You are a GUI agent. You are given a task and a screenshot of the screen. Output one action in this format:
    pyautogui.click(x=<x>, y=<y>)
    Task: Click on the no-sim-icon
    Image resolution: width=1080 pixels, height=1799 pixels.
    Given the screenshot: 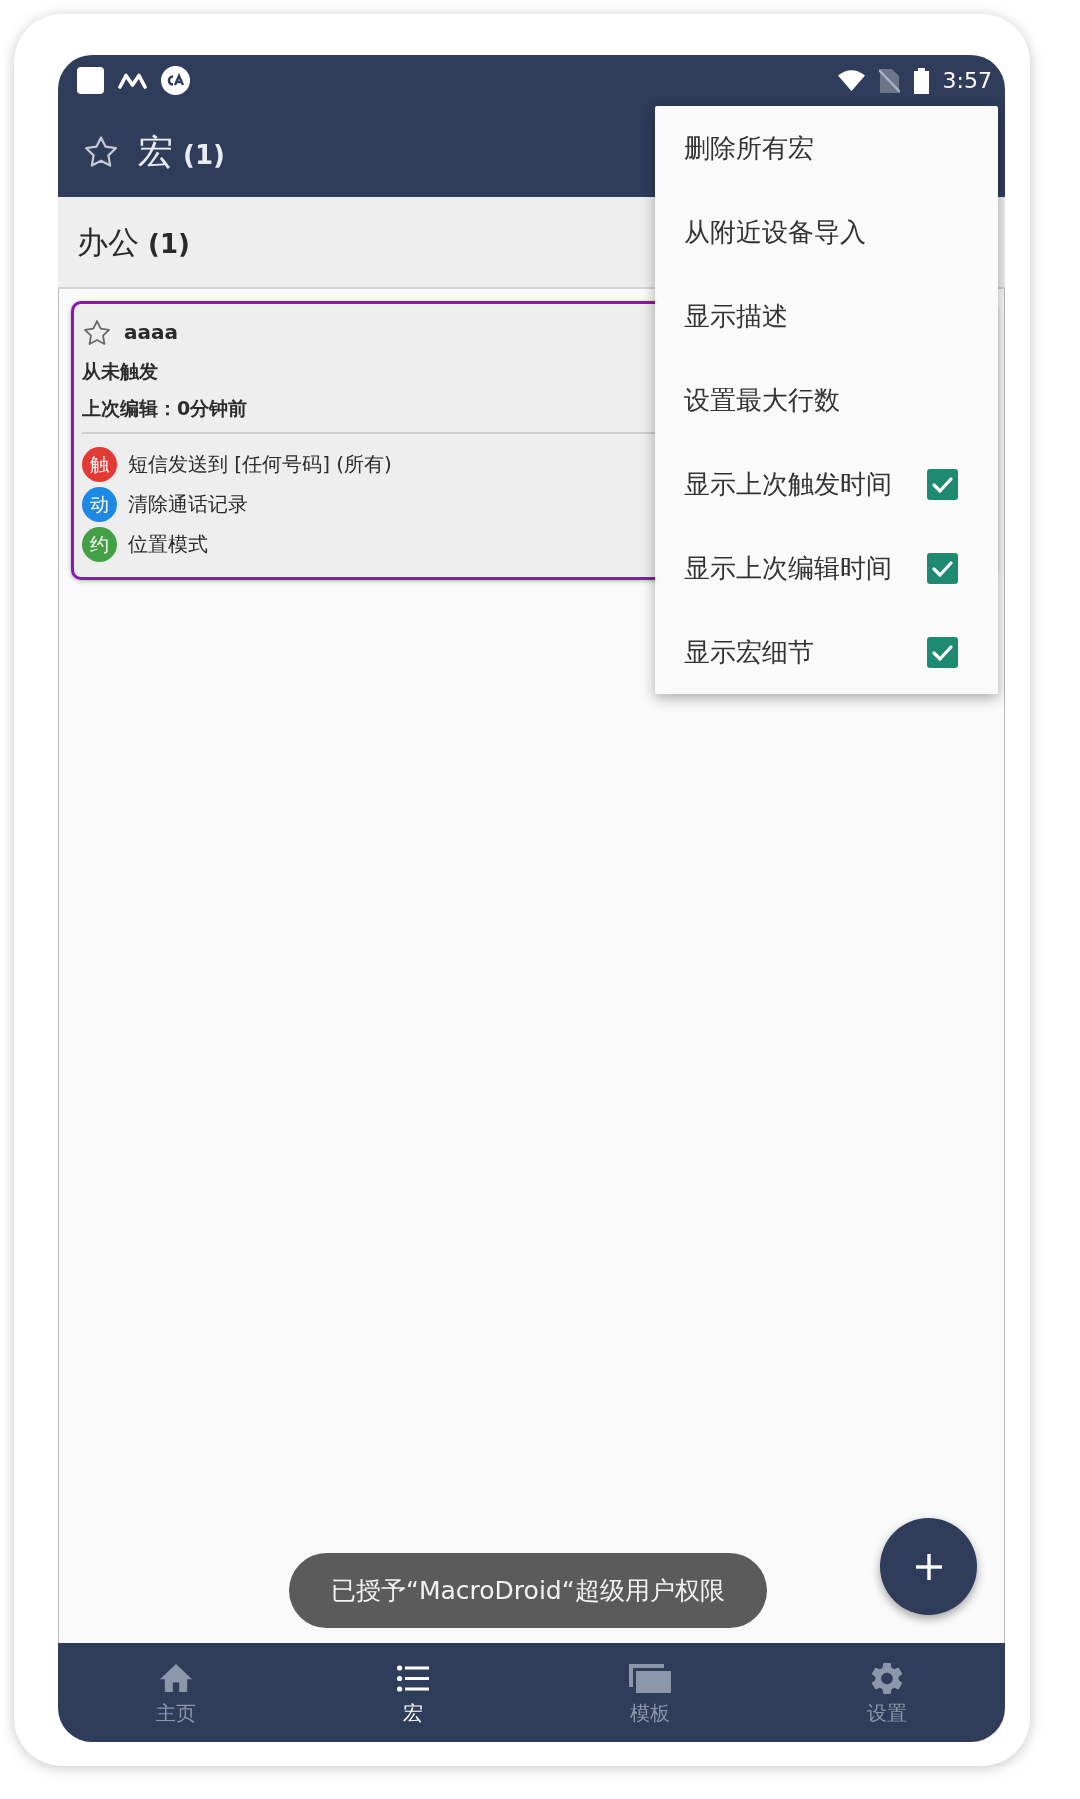 What is the action you would take?
    pyautogui.click(x=889, y=80)
    